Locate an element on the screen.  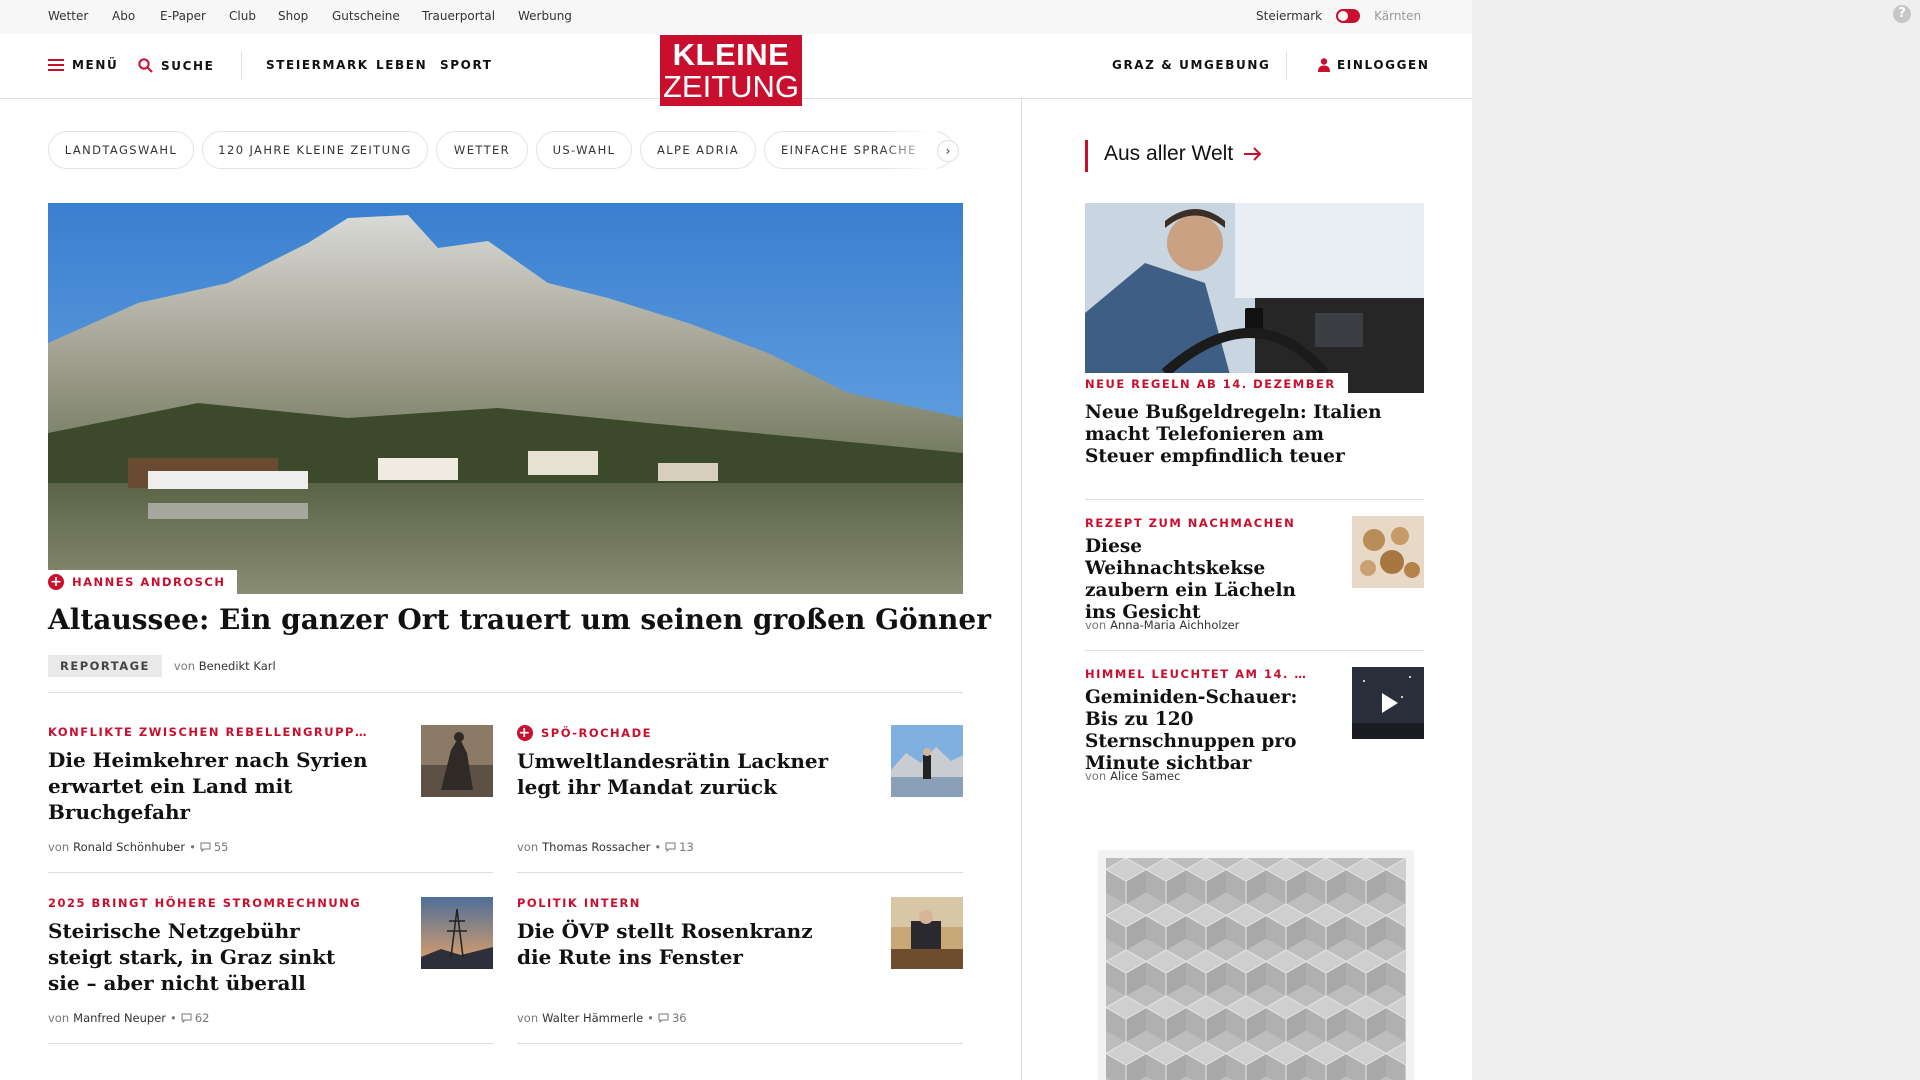
syria-statue-picture is located at coordinates (457, 761).